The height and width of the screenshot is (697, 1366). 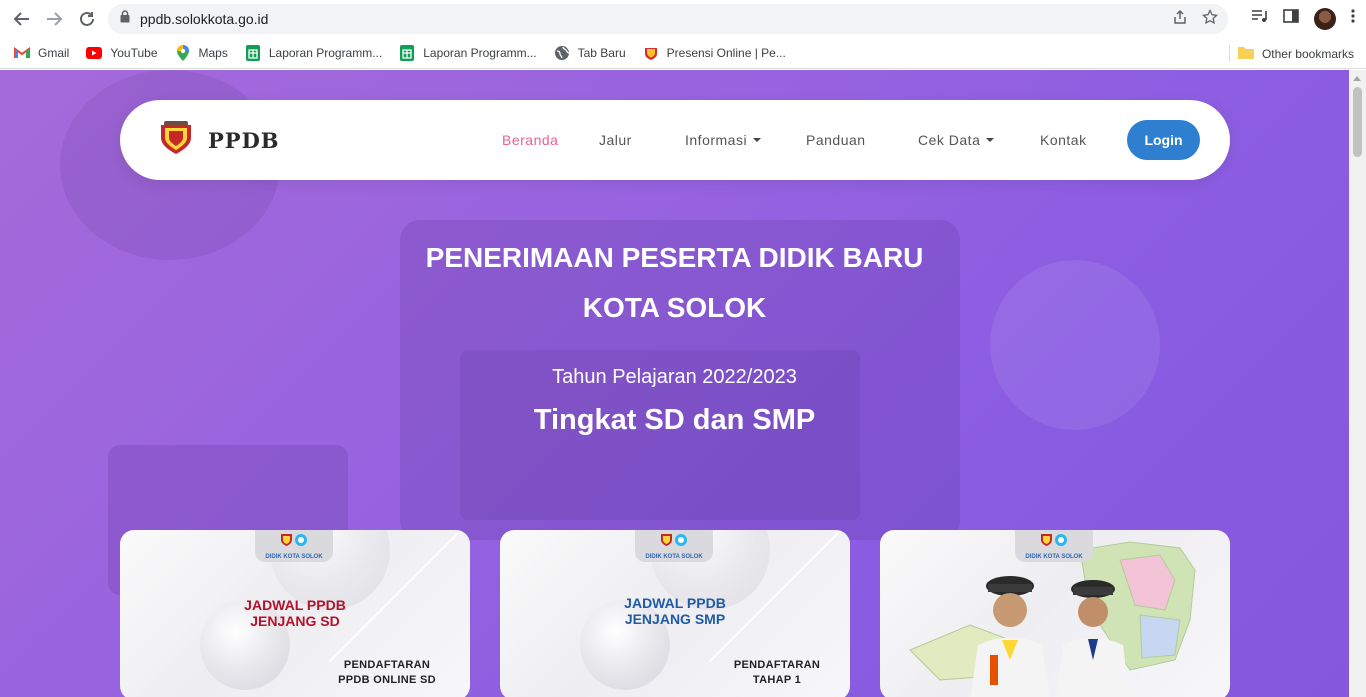 What do you see at coordinates (777, 672) in the screenshot?
I see `card-subtitle: PENDAFTARAN TAHAP 1` at bounding box center [777, 672].